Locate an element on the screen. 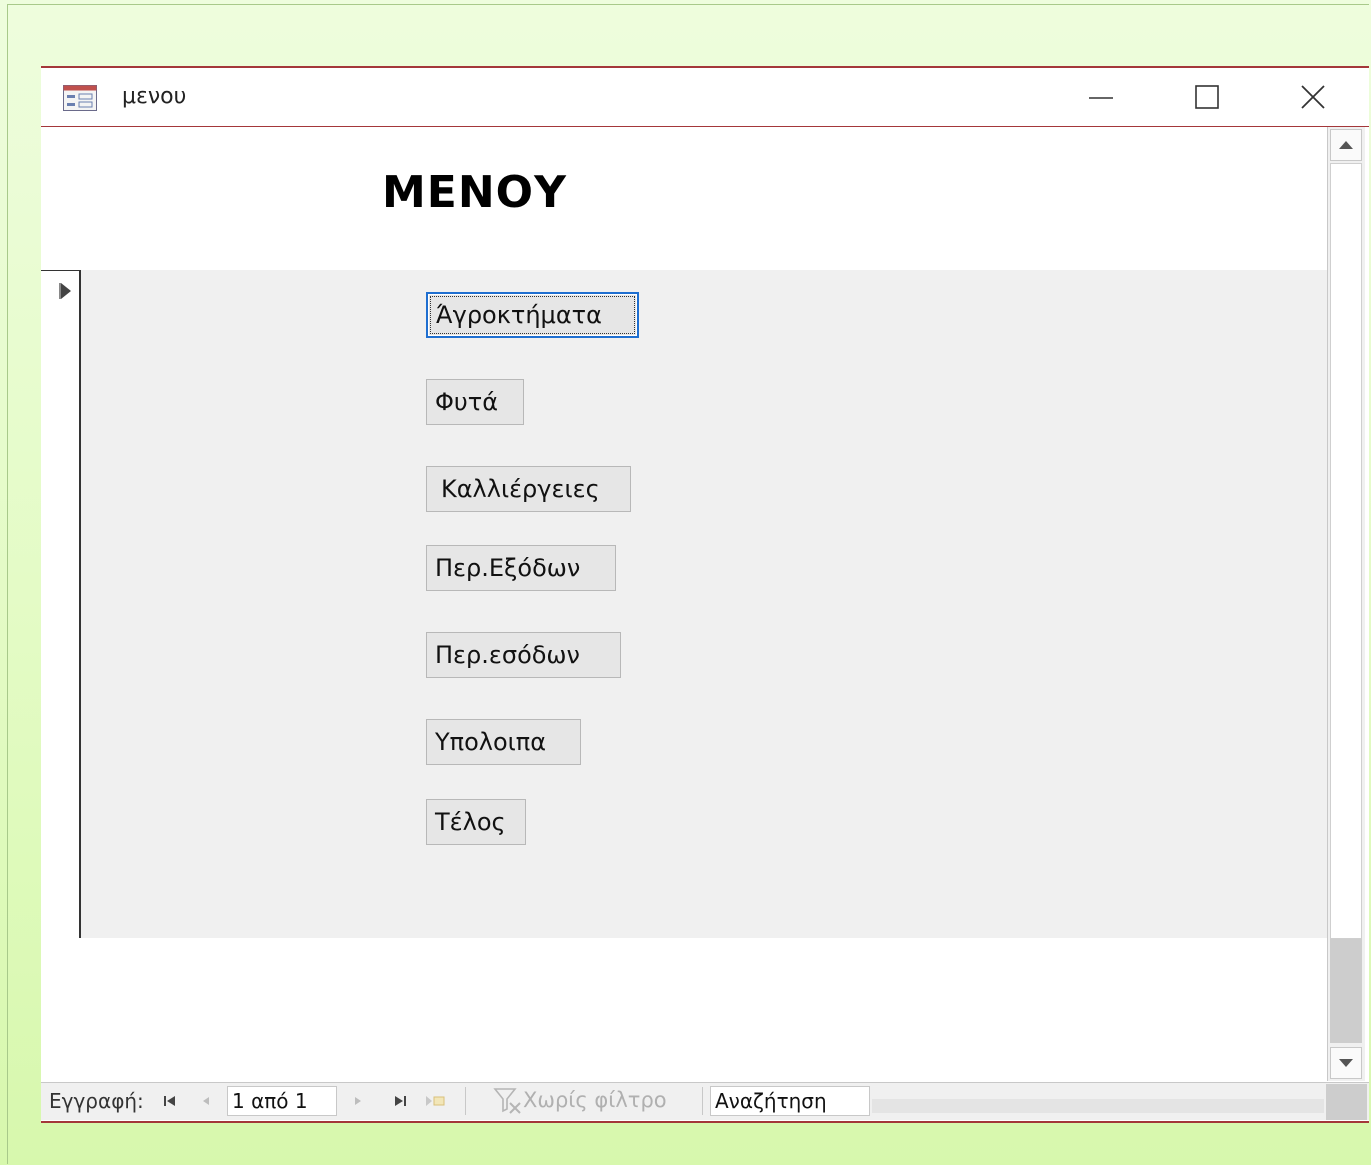 This screenshot has width=1371, height=1165. current-record-arrow-icon is located at coordinates (66, 291).